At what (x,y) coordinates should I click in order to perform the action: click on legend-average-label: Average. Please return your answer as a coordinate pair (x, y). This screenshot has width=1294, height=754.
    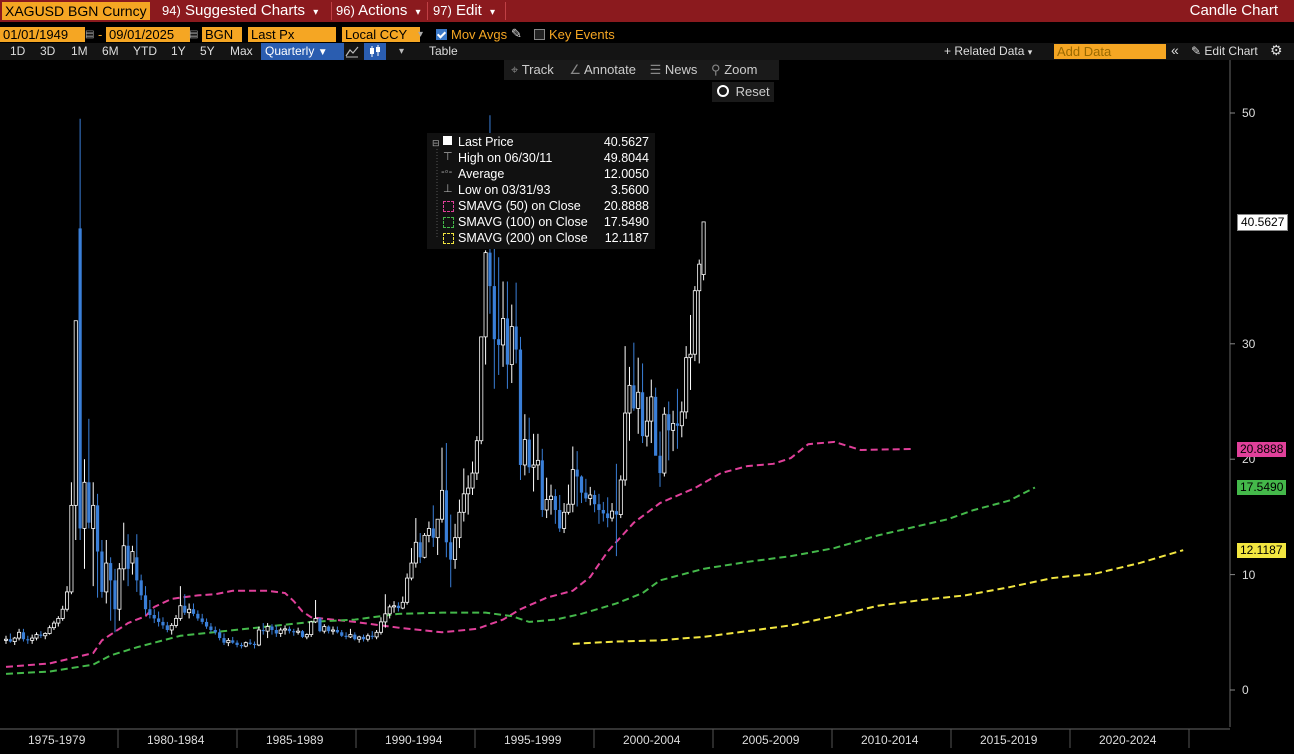
    Looking at the image, I should click on (481, 174).